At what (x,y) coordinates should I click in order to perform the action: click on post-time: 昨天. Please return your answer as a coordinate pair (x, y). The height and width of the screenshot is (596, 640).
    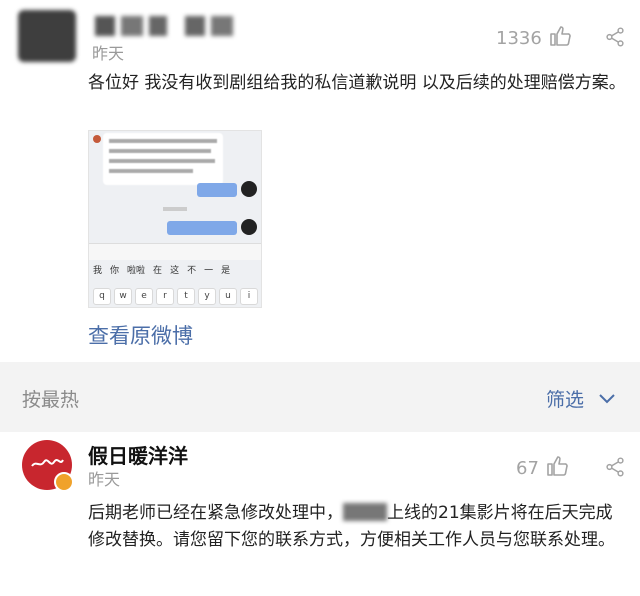
    Looking at the image, I should click on (108, 53).